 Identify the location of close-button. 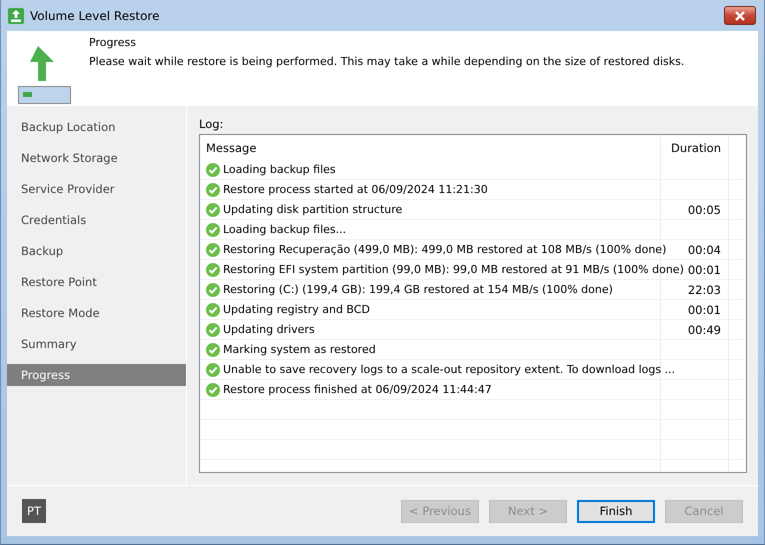
(740, 15).